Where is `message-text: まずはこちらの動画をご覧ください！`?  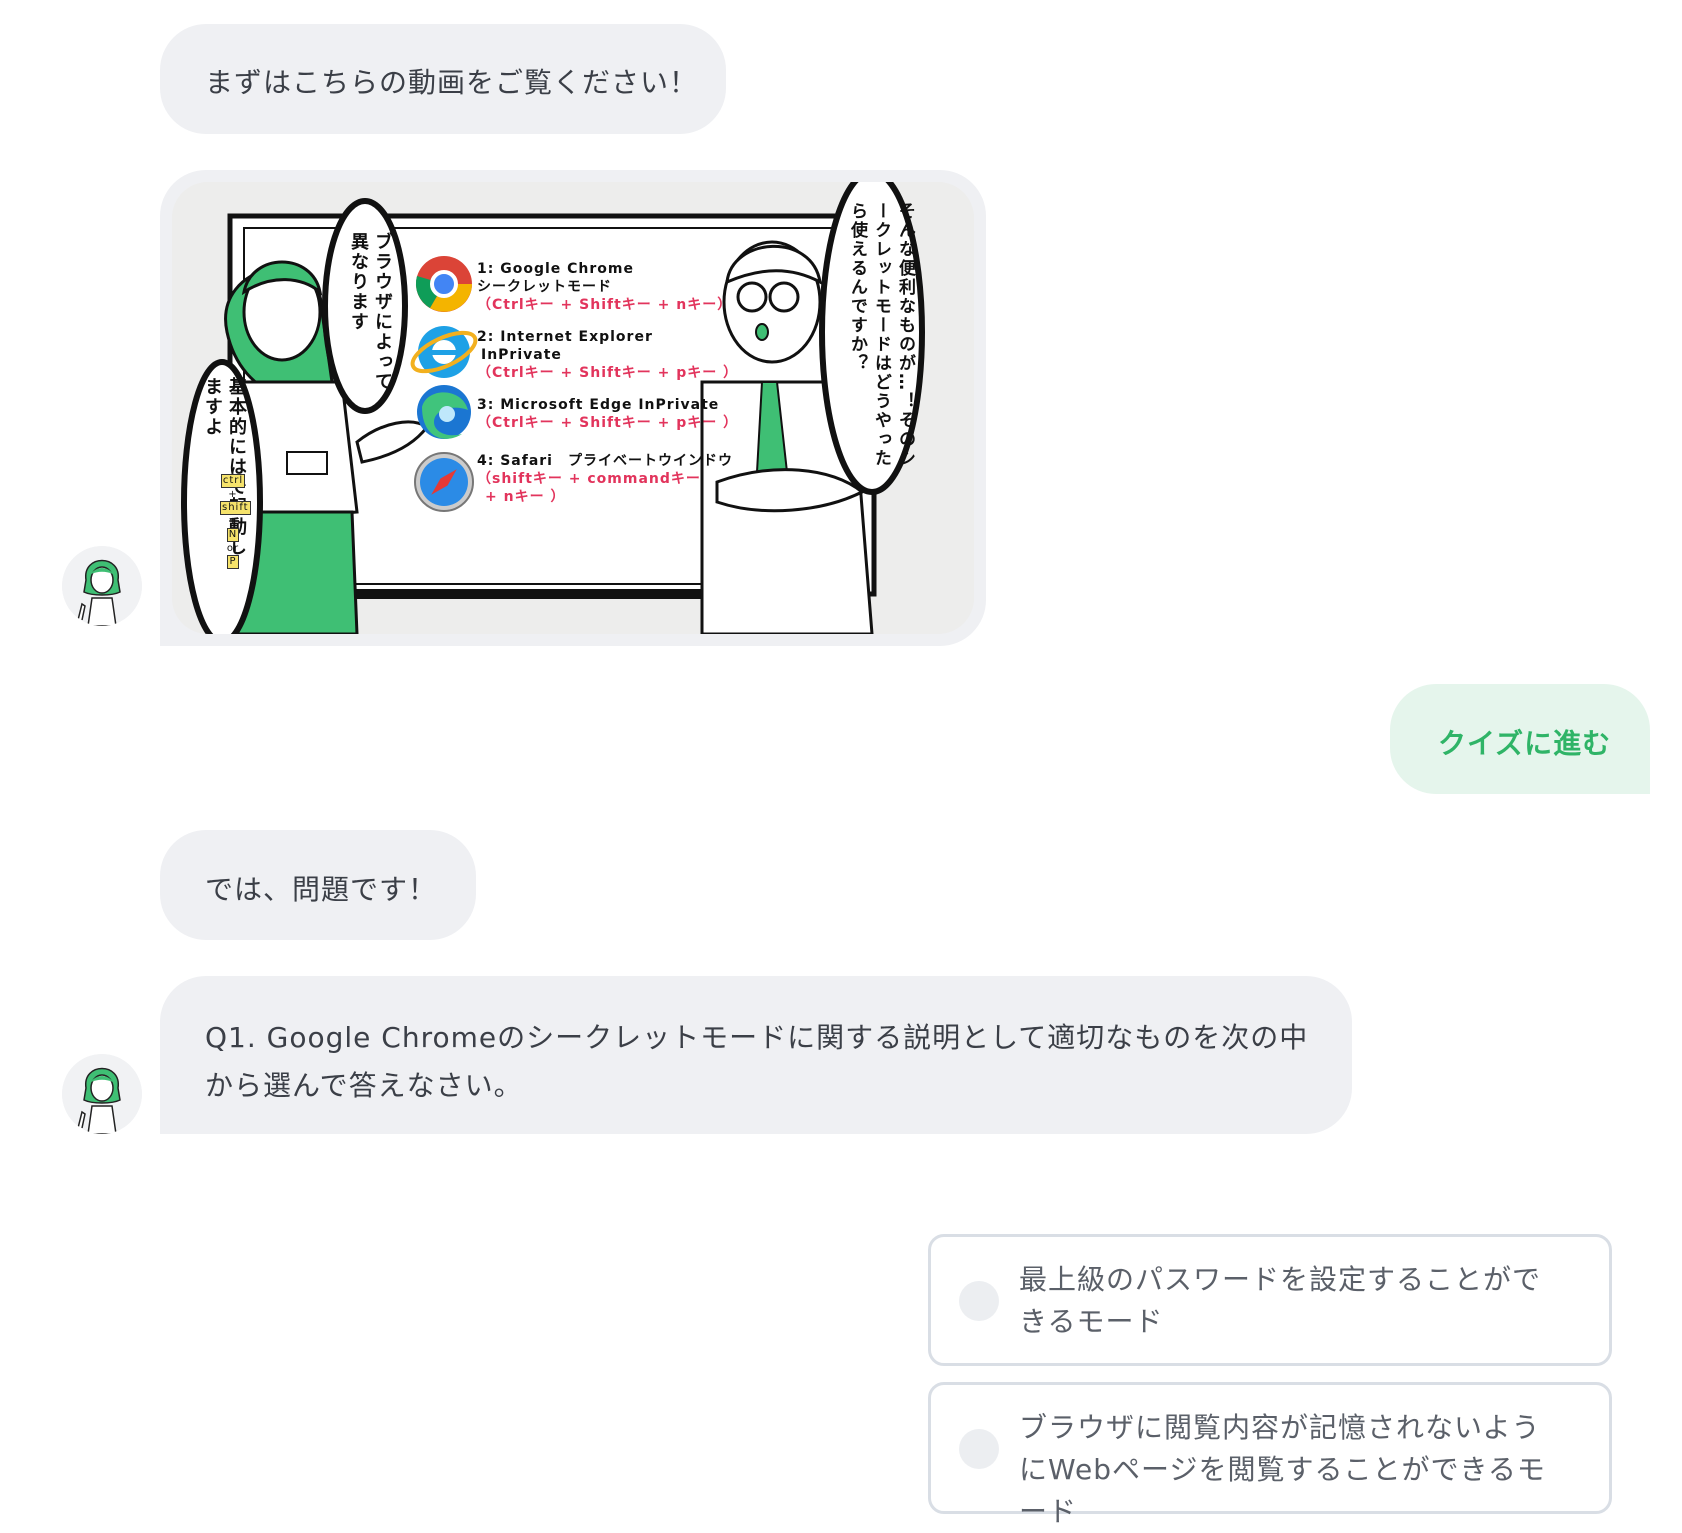
message-text: まずはこちらの動画をご覧ください！ is located at coordinates (452, 82).